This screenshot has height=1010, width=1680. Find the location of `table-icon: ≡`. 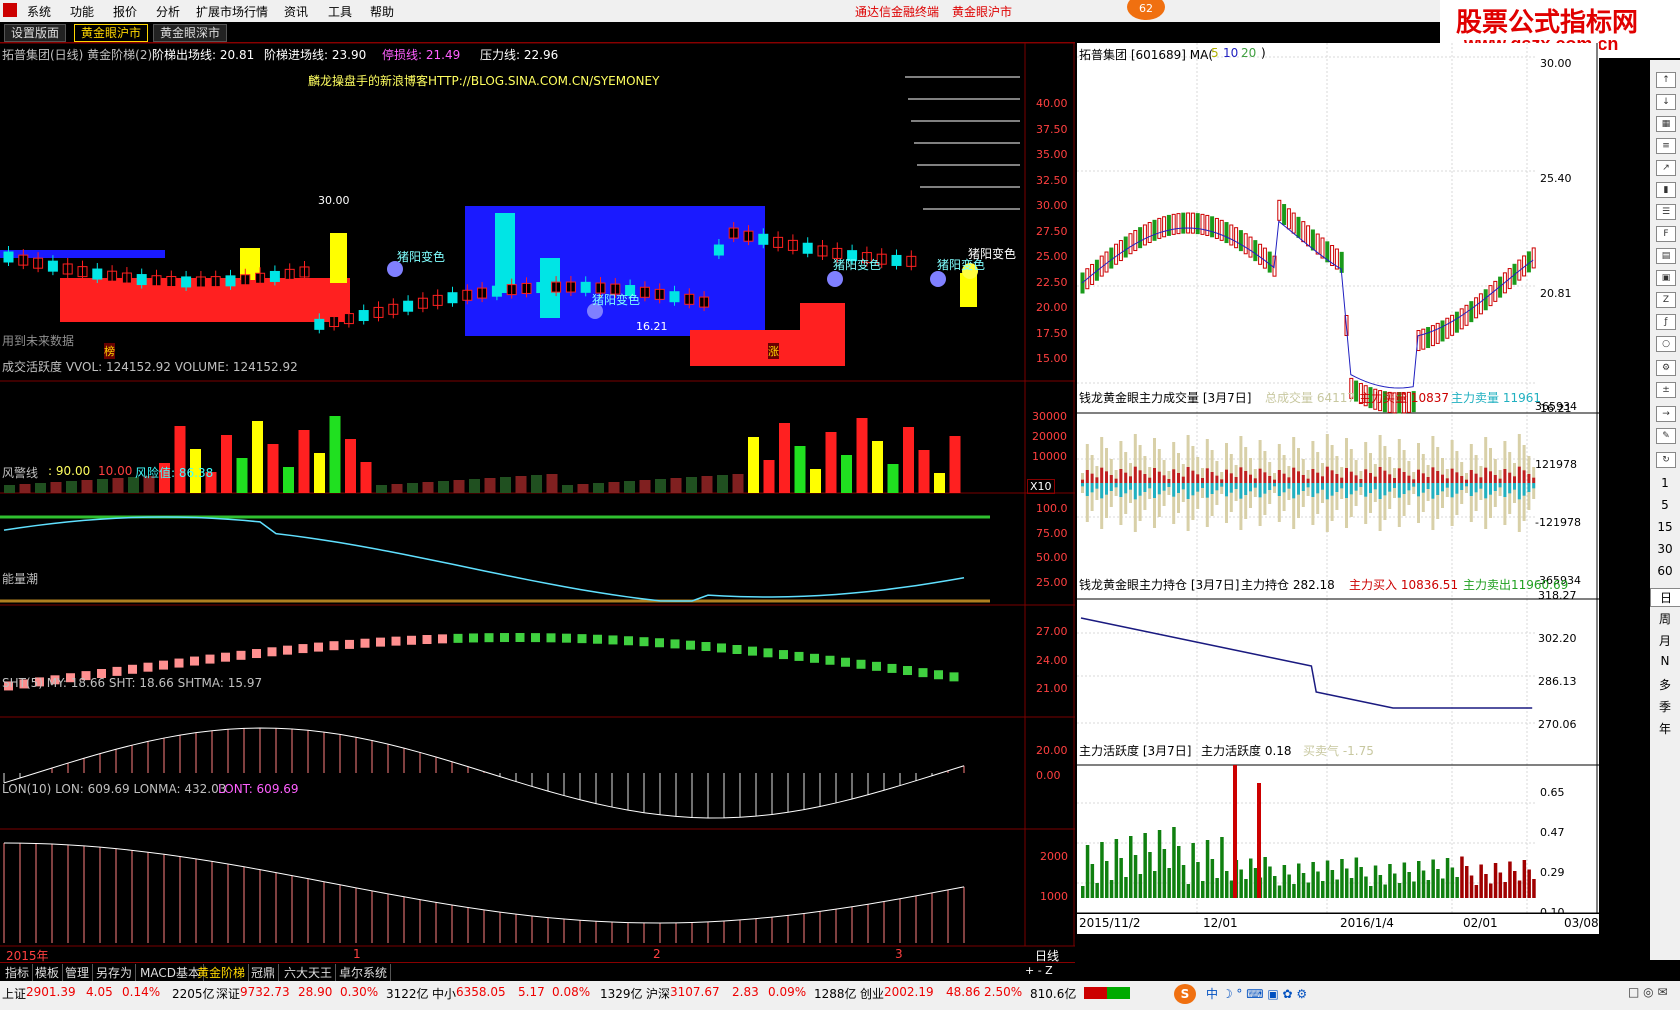

table-icon: ≡ is located at coordinates (1666, 146).